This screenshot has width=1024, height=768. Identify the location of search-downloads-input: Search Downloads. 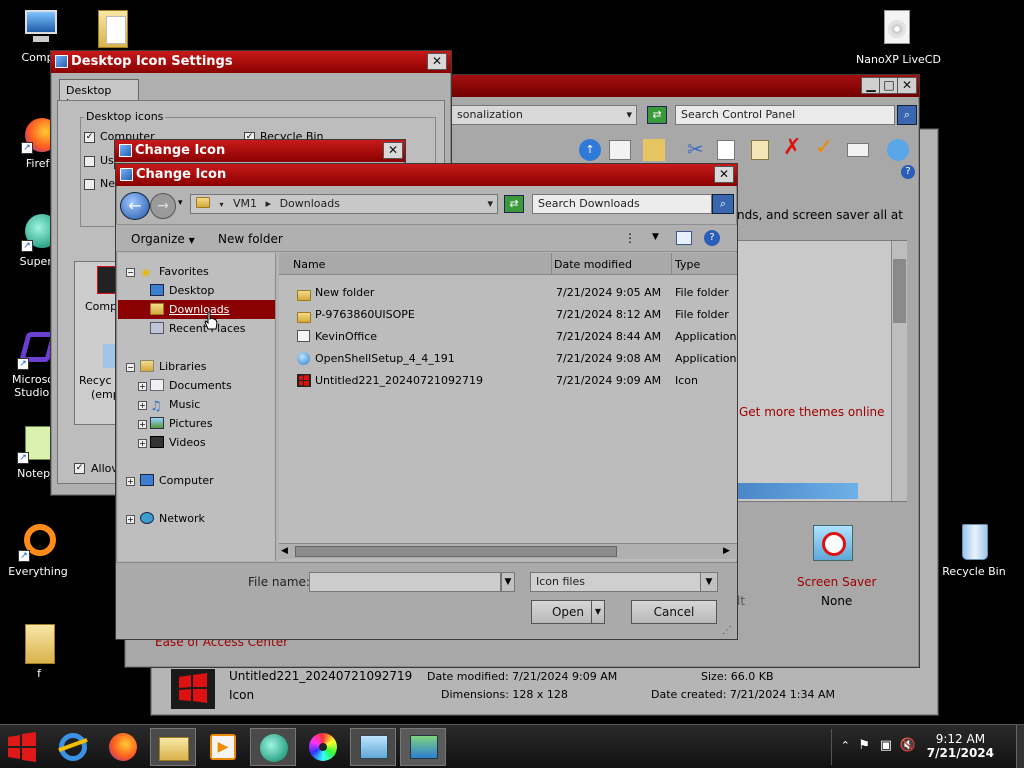
(622, 204).